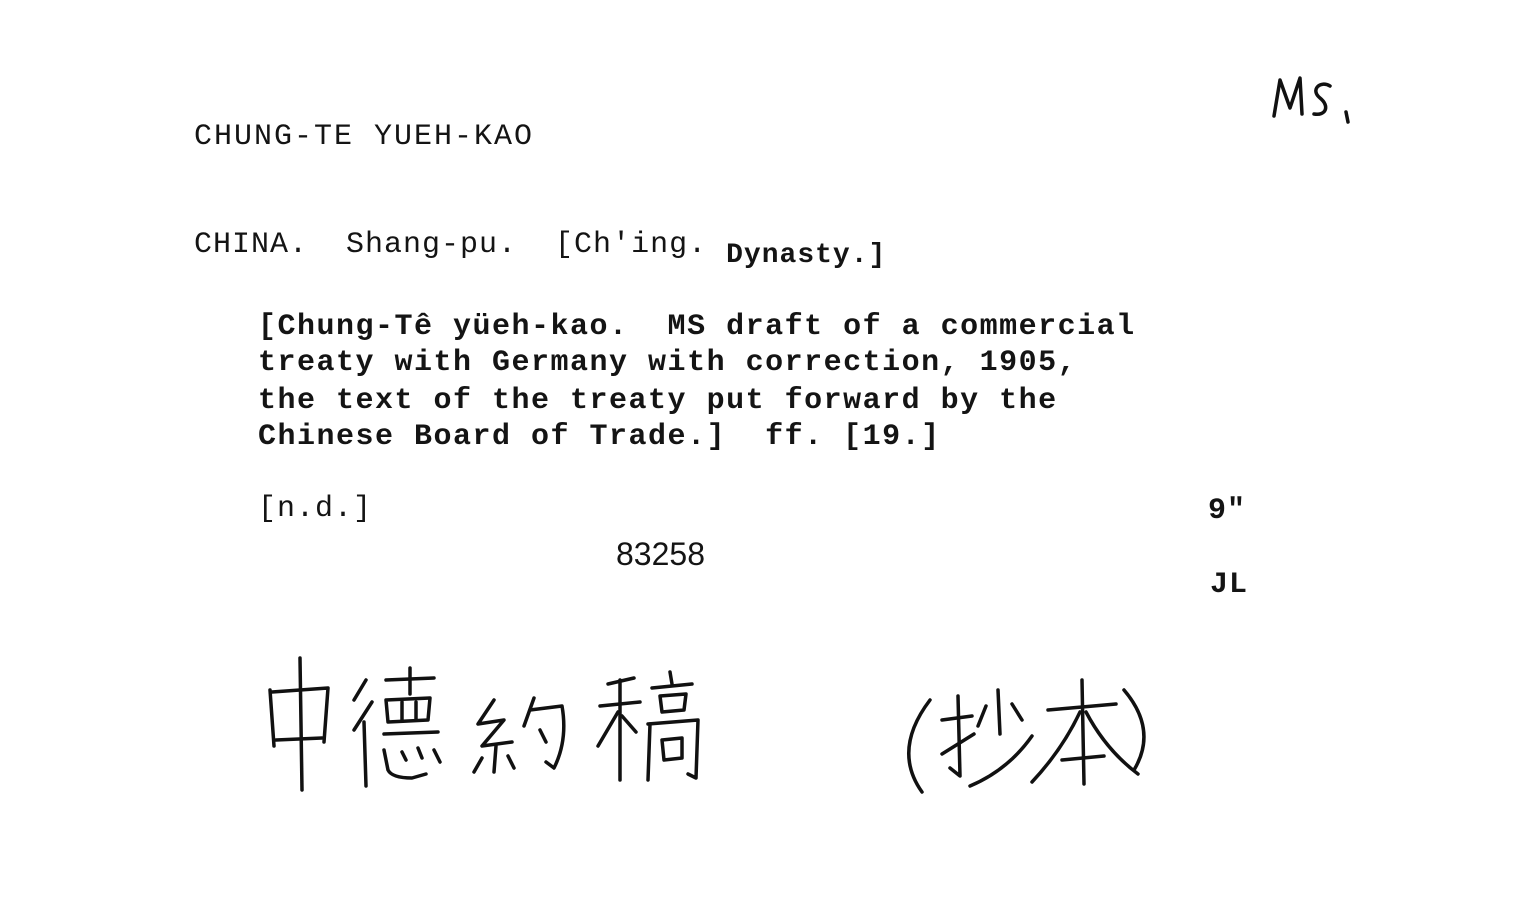  Describe the element at coordinates (364, 137) in the screenshot. I see `card-heading: CHUNG-TE YUEH-KAO` at that location.